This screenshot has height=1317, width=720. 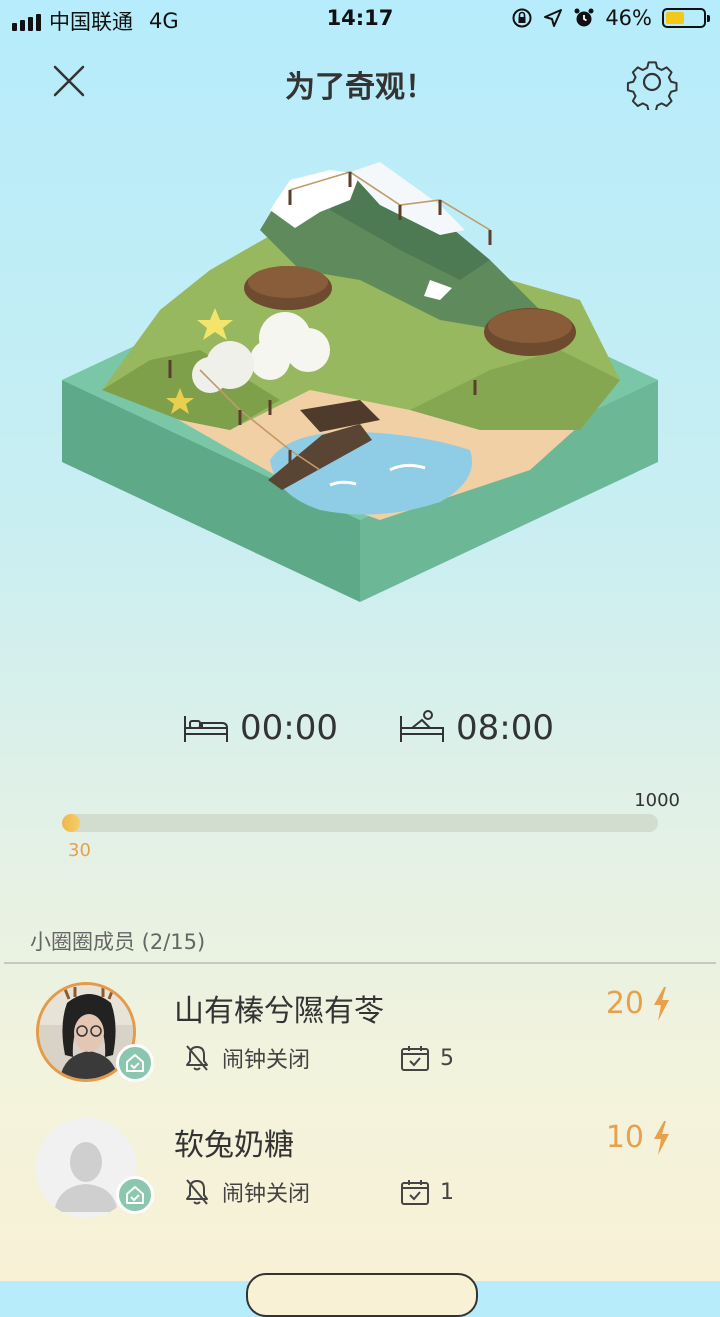 I want to click on member-name: 软兔奶糖, so click(x=234, y=1145).